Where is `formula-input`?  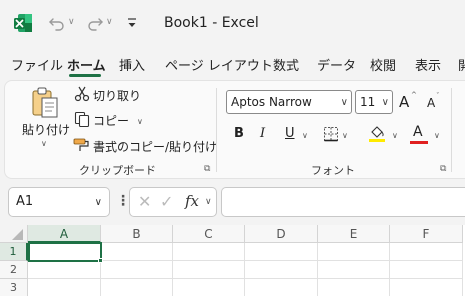 formula-input is located at coordinates (343, 202).